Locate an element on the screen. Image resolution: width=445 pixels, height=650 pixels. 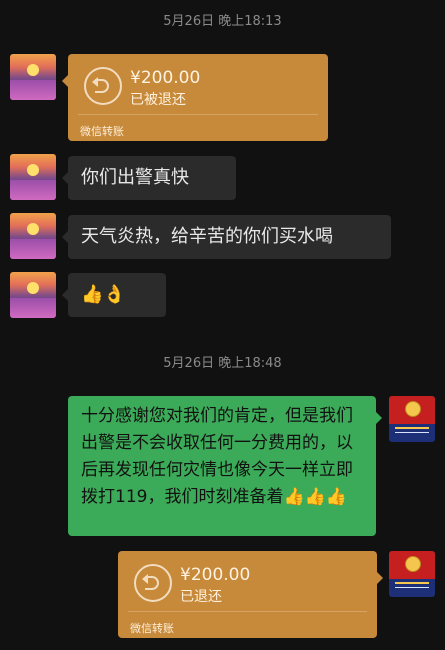
transfer-status: 已被退还 is located at coordinates (158, 100).